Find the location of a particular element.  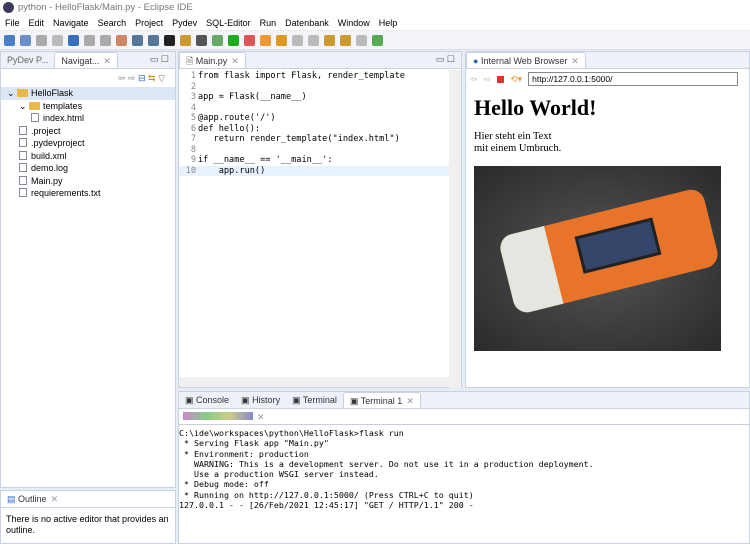

menu-help: Help is located at coordinates (388, 23).